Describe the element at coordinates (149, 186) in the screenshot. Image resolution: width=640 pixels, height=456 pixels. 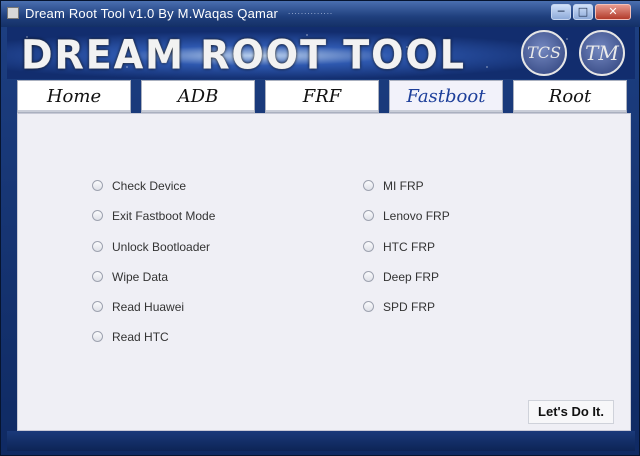
I see `option-label: Check Device` at that location.